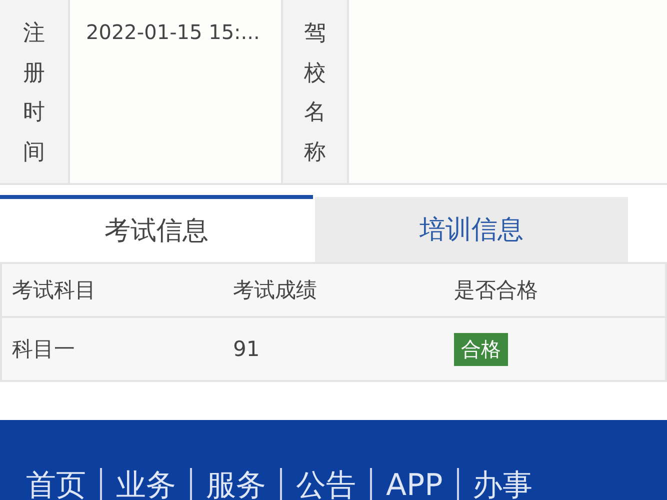  I want to click on tab: 培训信息, so click(471, 229).